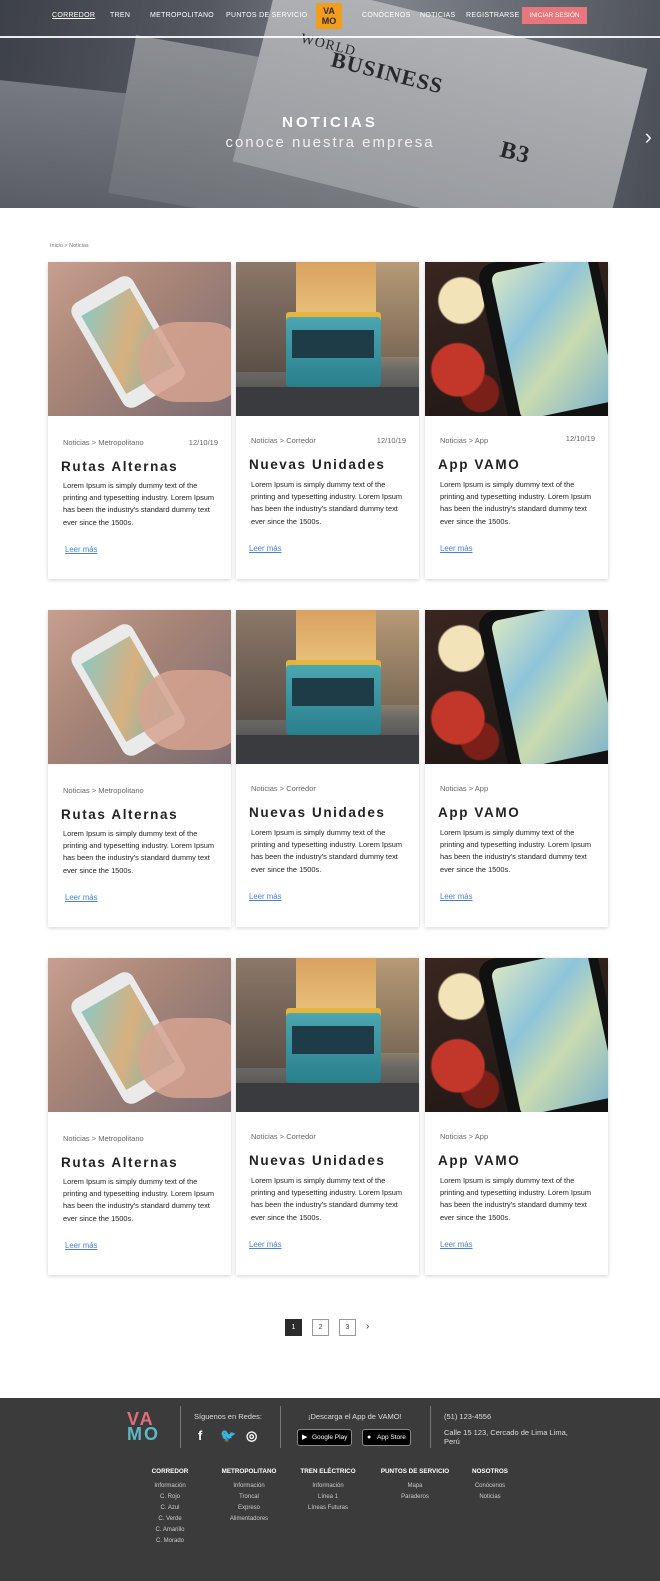 The width and height of the screenshot is (660, 1581). I want to click on google-play-button: ▶ Google Play, so click(325, 1437).